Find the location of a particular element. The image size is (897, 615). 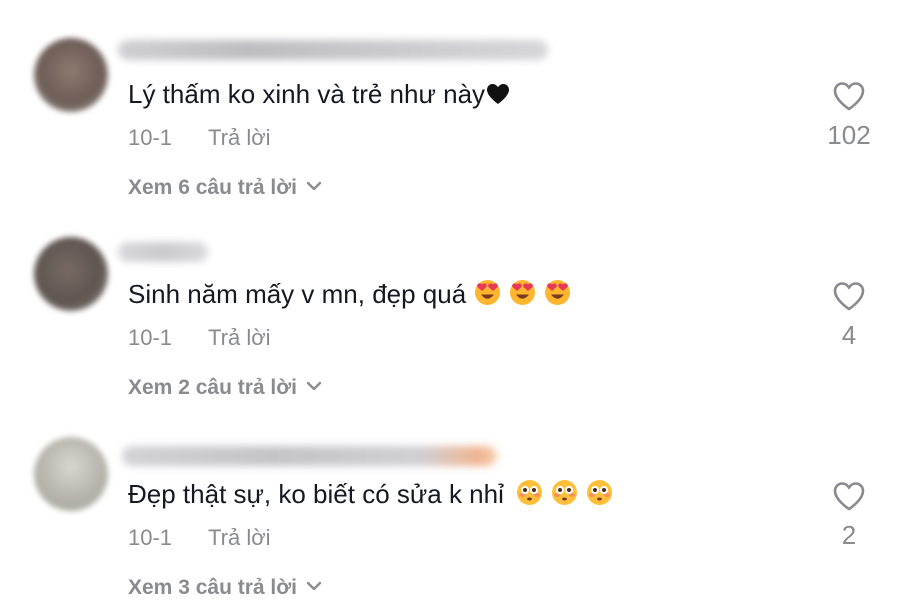

comment-text-content: Sinh năm mấy v mn, đẹp quá is located at coordinates (297, 294).